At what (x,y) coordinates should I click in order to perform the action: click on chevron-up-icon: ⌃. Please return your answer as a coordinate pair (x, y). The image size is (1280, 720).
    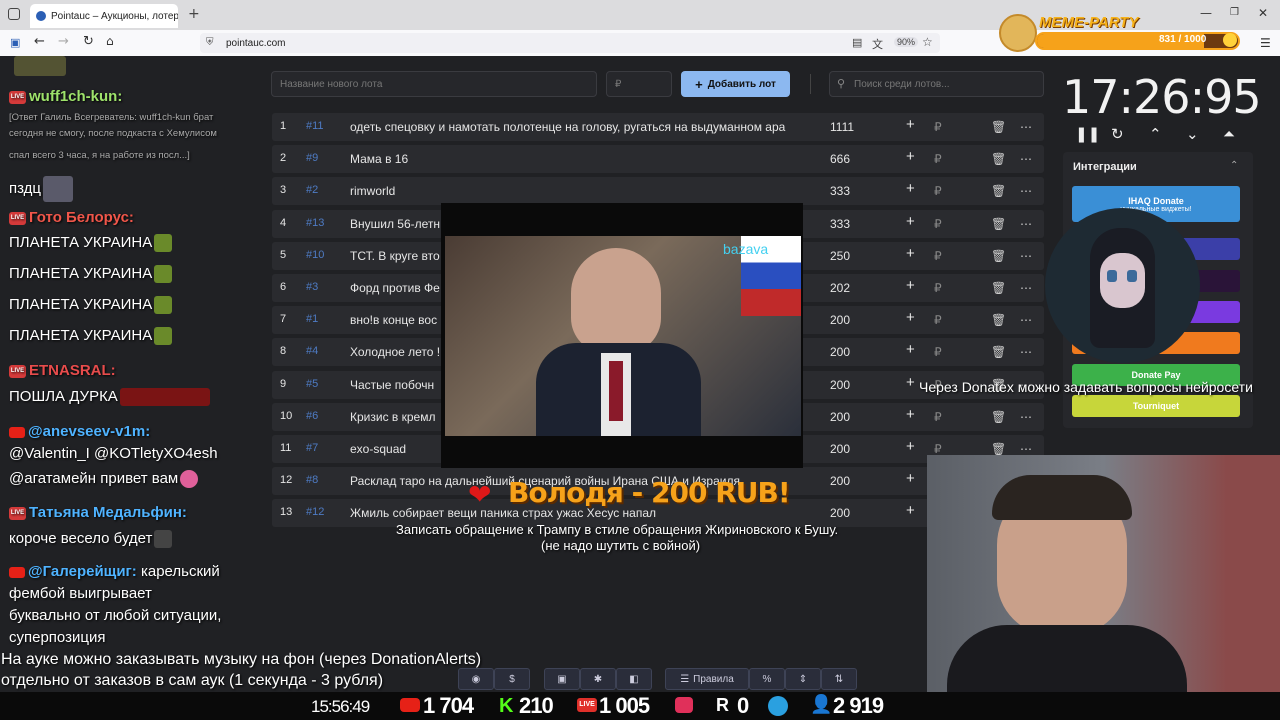
    Looking at the image, I should click on (1155, 134).